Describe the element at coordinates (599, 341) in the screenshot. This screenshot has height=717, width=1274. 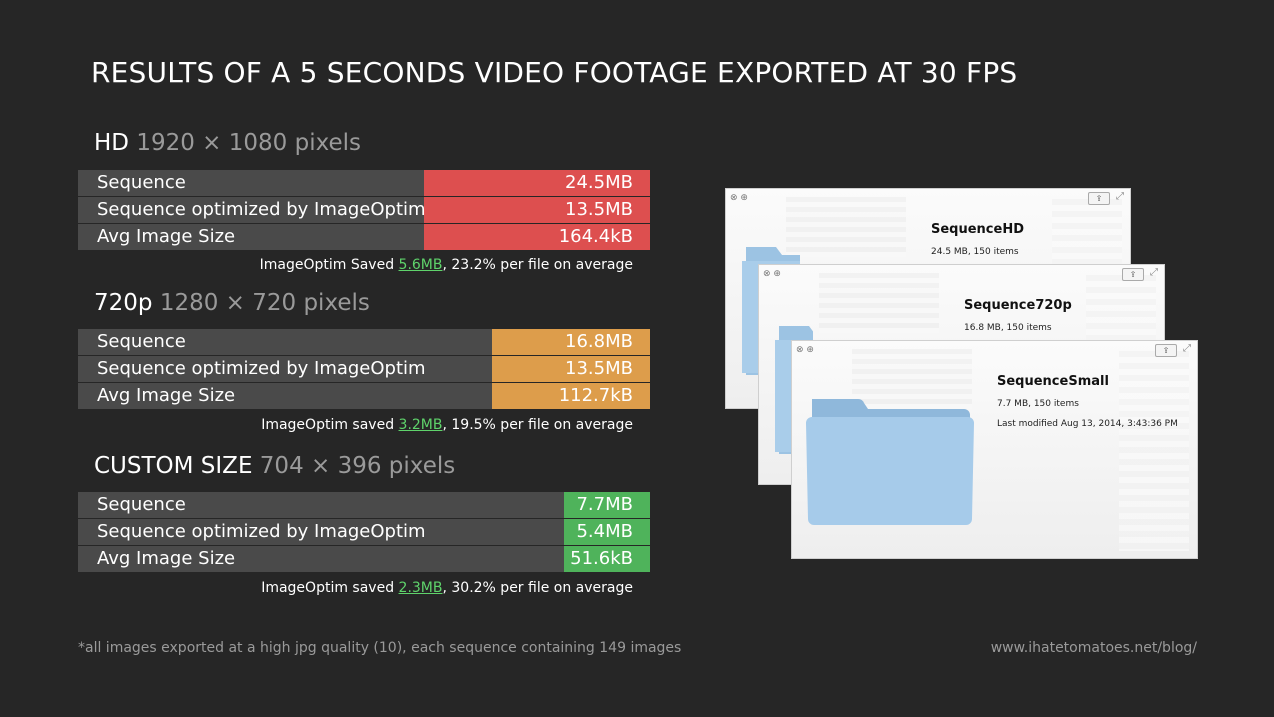
I see `bar-value-label: 16.8MB` at that location.